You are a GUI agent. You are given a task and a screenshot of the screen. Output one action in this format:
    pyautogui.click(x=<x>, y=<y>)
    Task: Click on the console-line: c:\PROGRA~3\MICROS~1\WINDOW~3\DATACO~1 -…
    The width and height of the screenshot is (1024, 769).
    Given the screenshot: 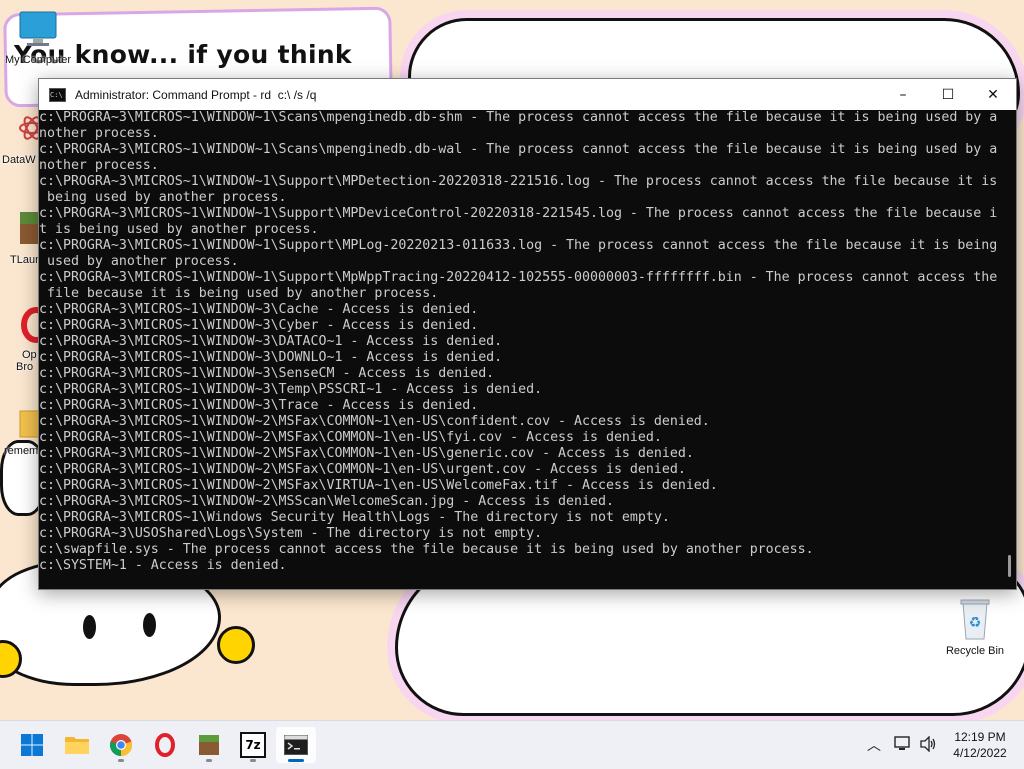 What is the action you would take?
    pyautogui.click(x=271, y=341)
    